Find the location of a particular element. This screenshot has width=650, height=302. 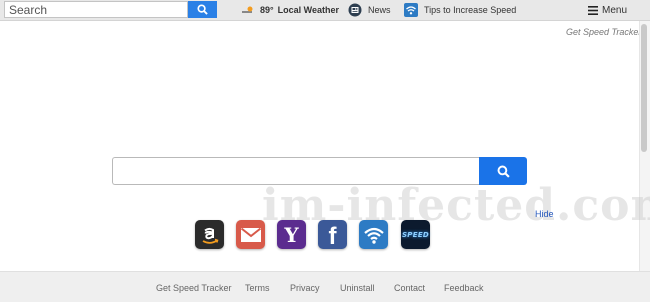

news-link: News is located at coordinates (369, 10).